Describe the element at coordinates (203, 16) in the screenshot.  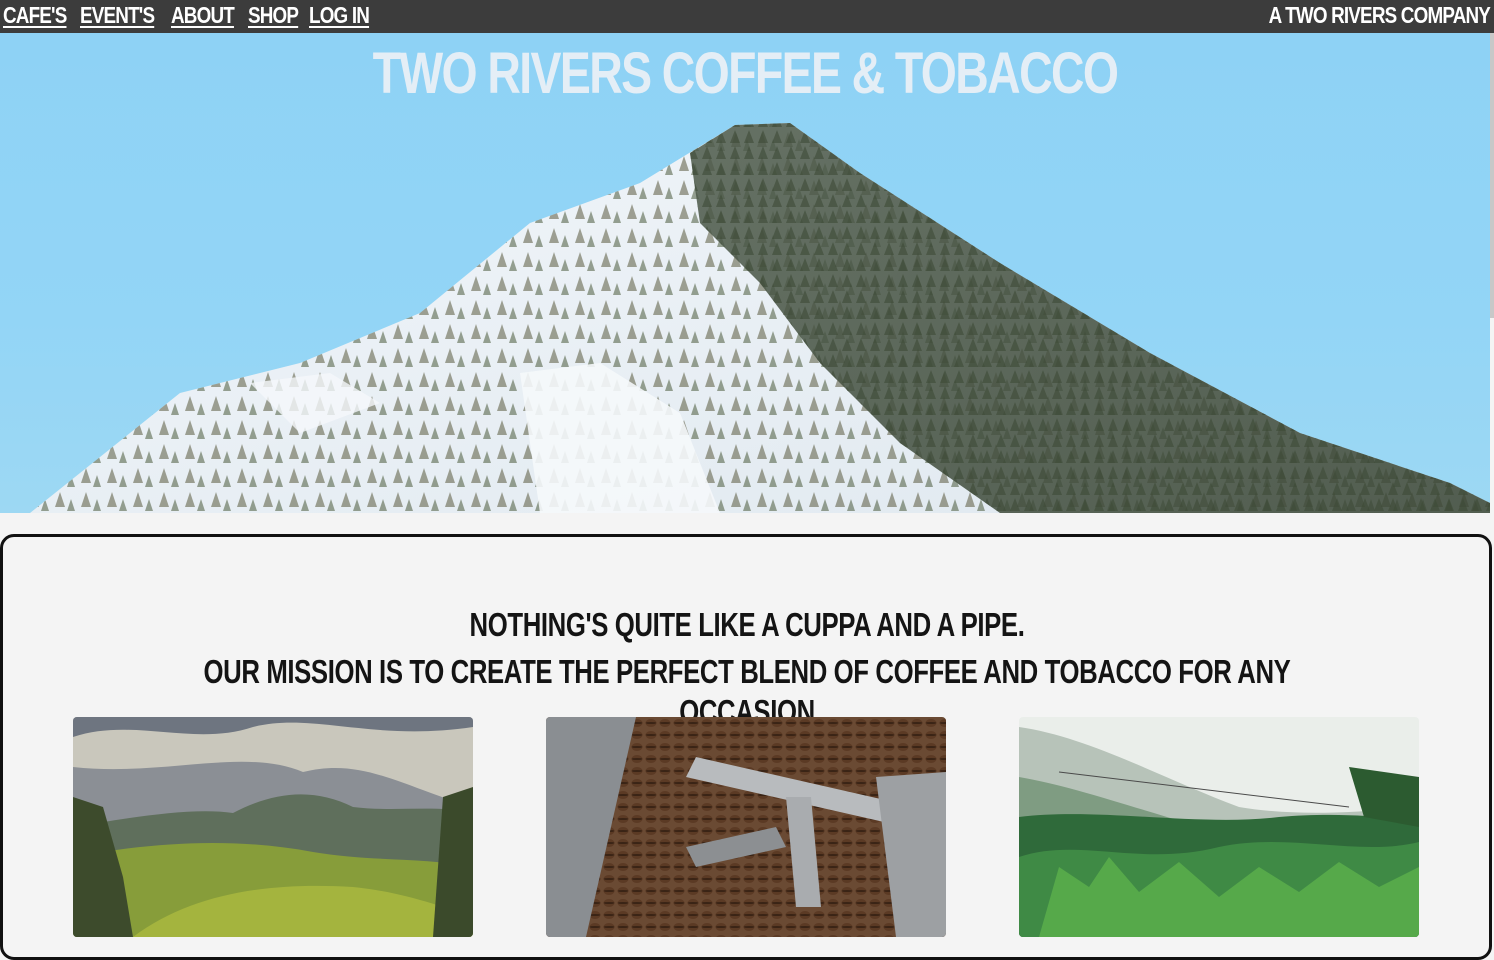
I see `nav-link-about: ABOUT` at that location.